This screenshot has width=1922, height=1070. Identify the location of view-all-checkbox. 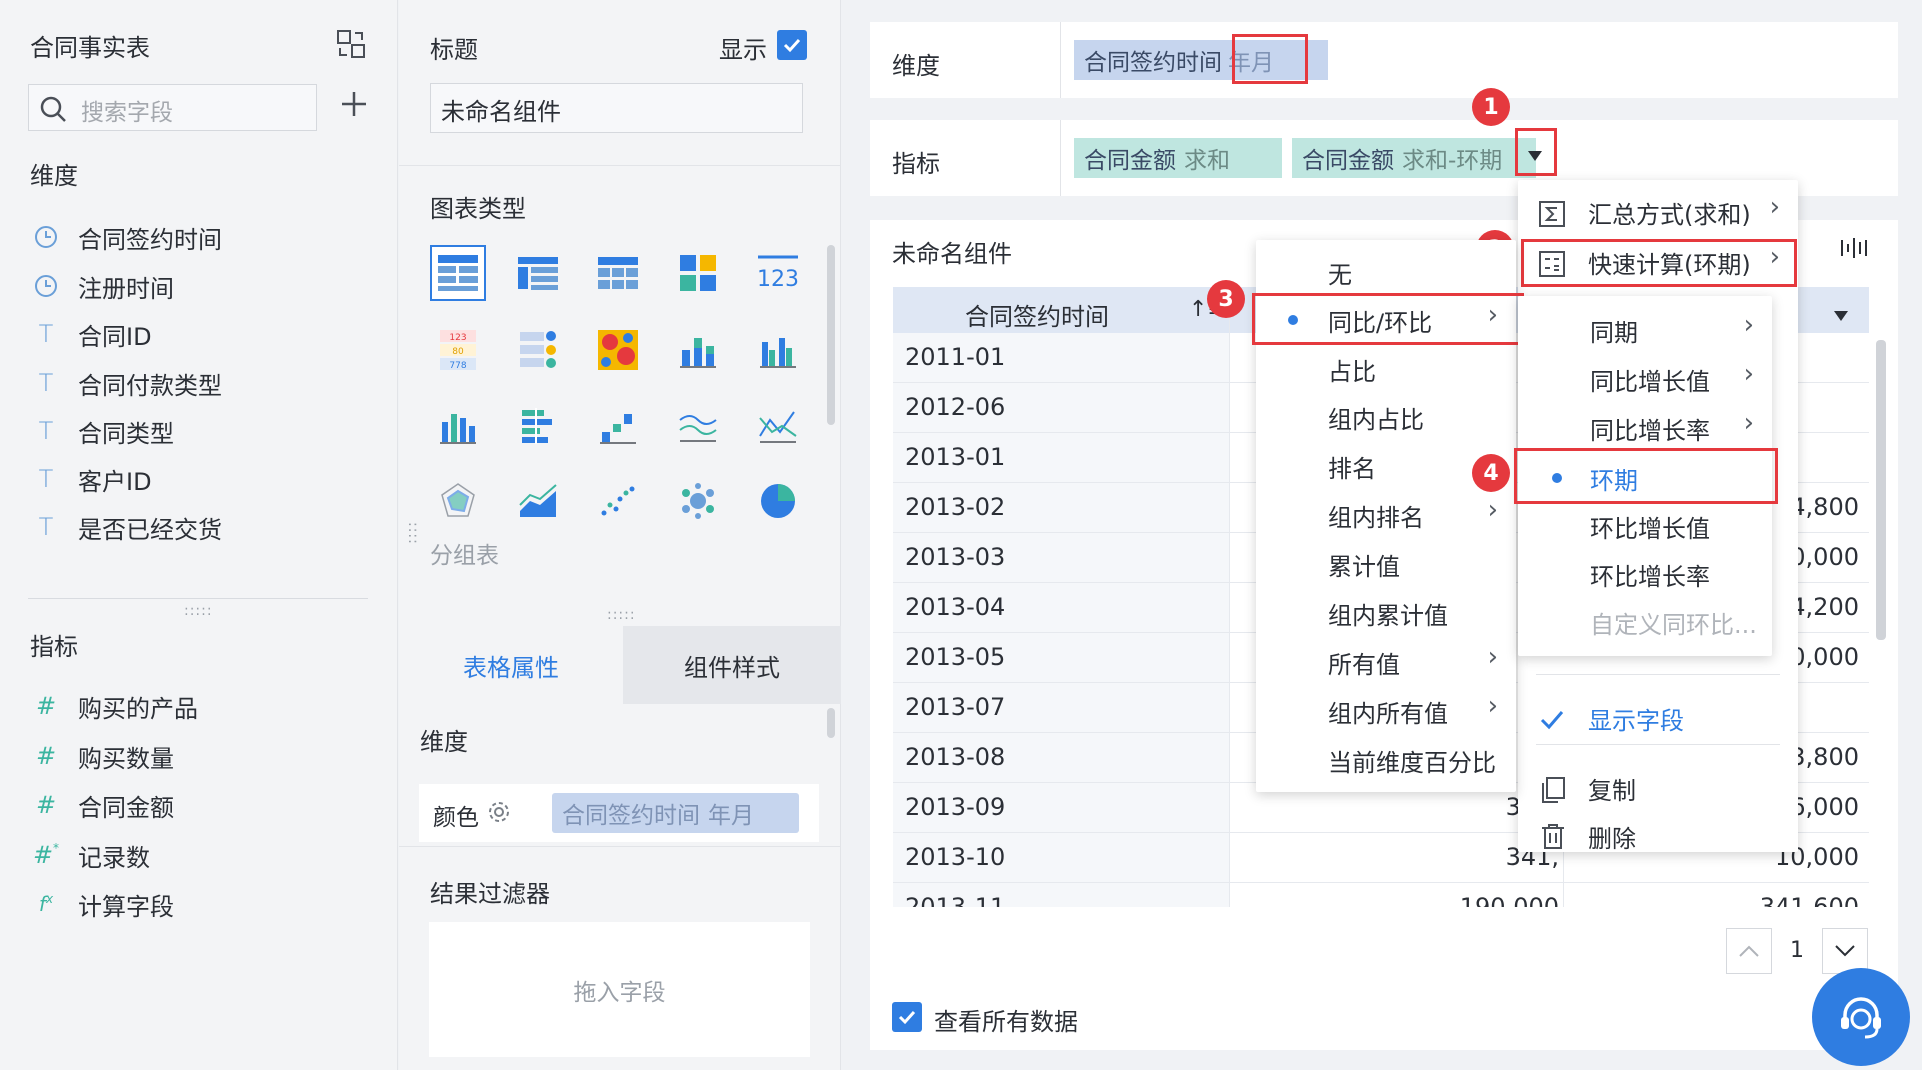
(907, 1017).